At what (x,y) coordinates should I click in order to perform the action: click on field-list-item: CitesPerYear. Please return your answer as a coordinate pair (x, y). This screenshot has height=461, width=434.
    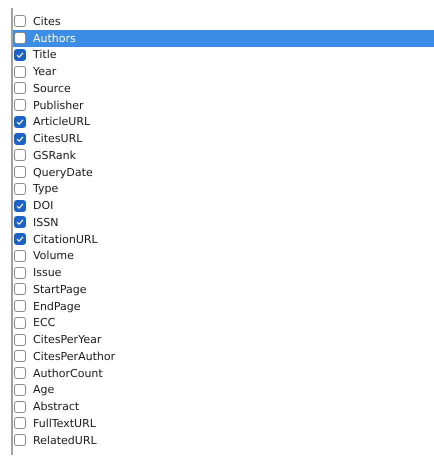
    Looking at the image, I should click on (223, 339).